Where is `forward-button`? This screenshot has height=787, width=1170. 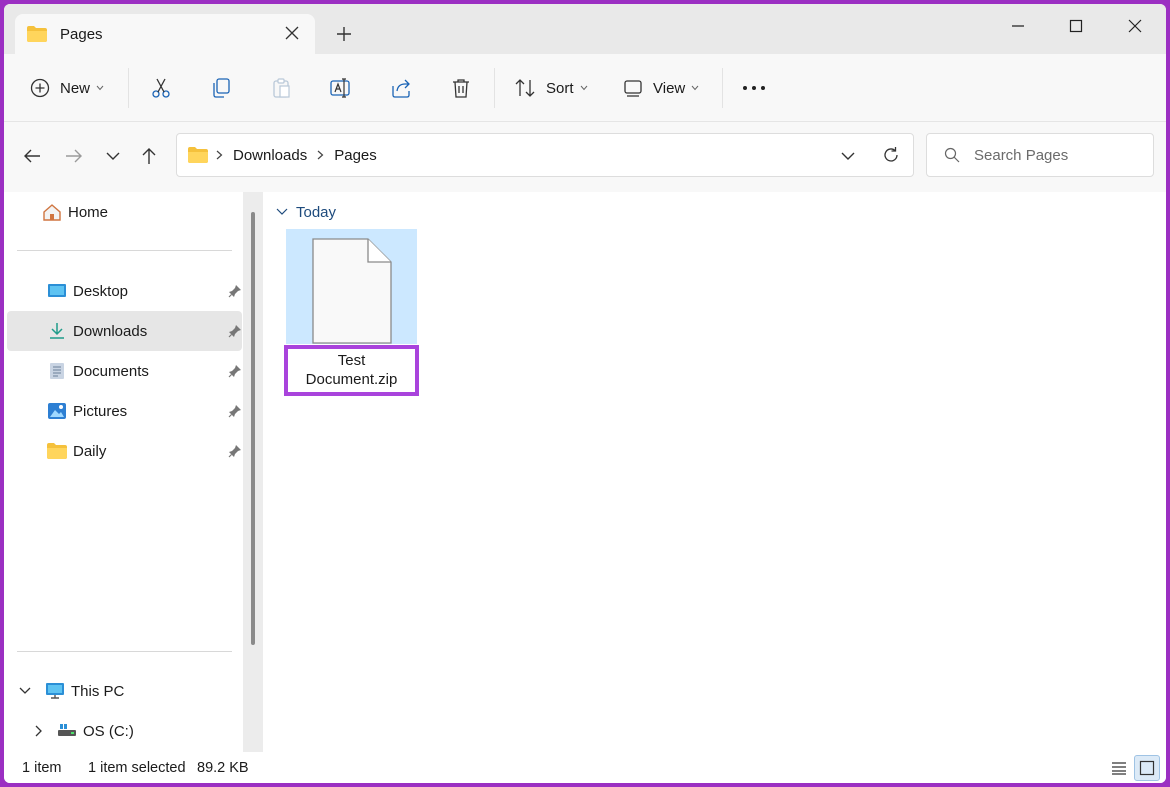 forward-button is located at coordinates (74, 156).